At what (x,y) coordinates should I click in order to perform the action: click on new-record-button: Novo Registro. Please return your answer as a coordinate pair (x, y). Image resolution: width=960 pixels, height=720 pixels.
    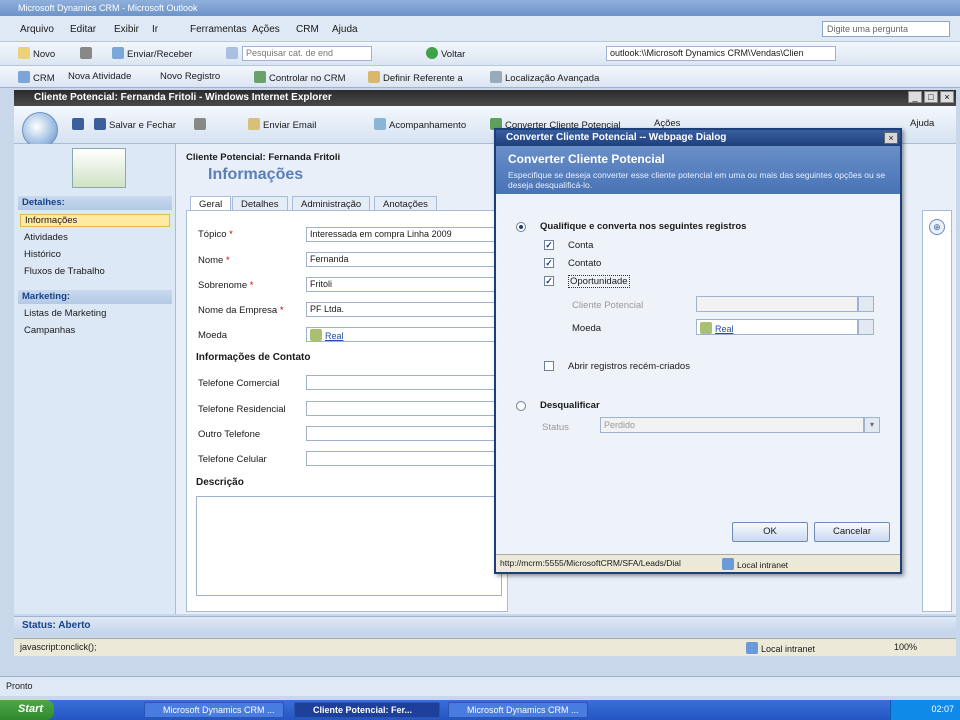
    Looking at the image, I should click on (190, 76).